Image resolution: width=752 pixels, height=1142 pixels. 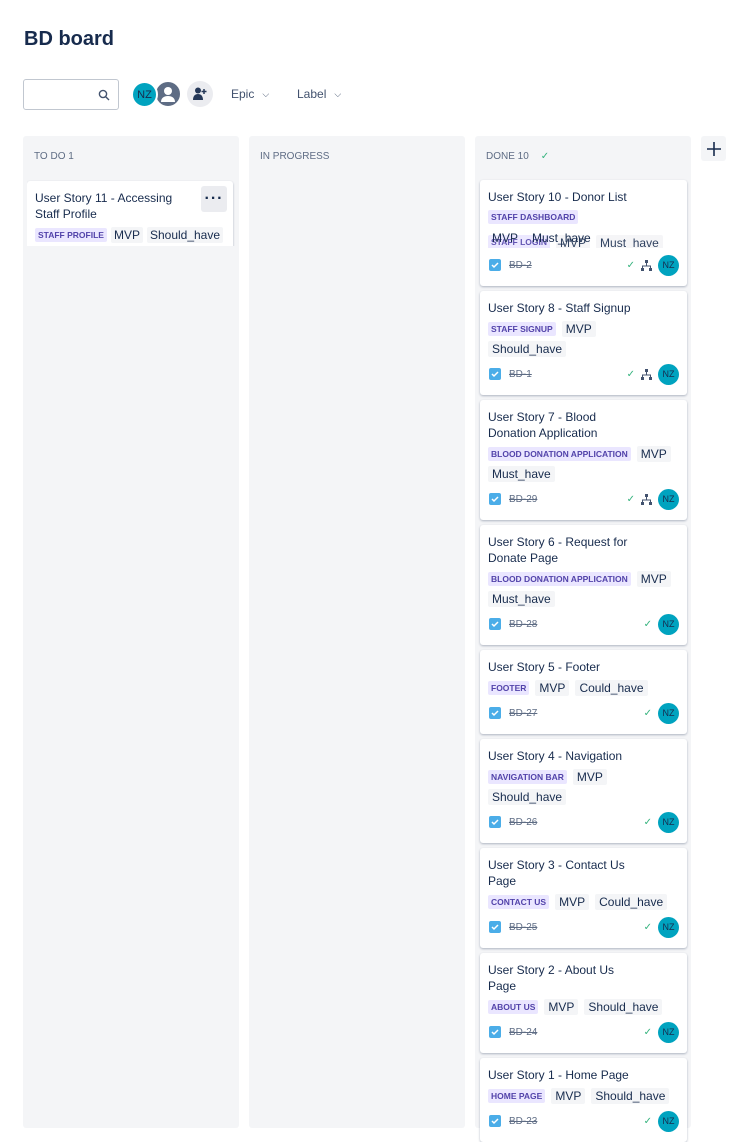 I want to click on epic-tag: BLOOD DONATION APPLICATION, so click(x=559, y=579).